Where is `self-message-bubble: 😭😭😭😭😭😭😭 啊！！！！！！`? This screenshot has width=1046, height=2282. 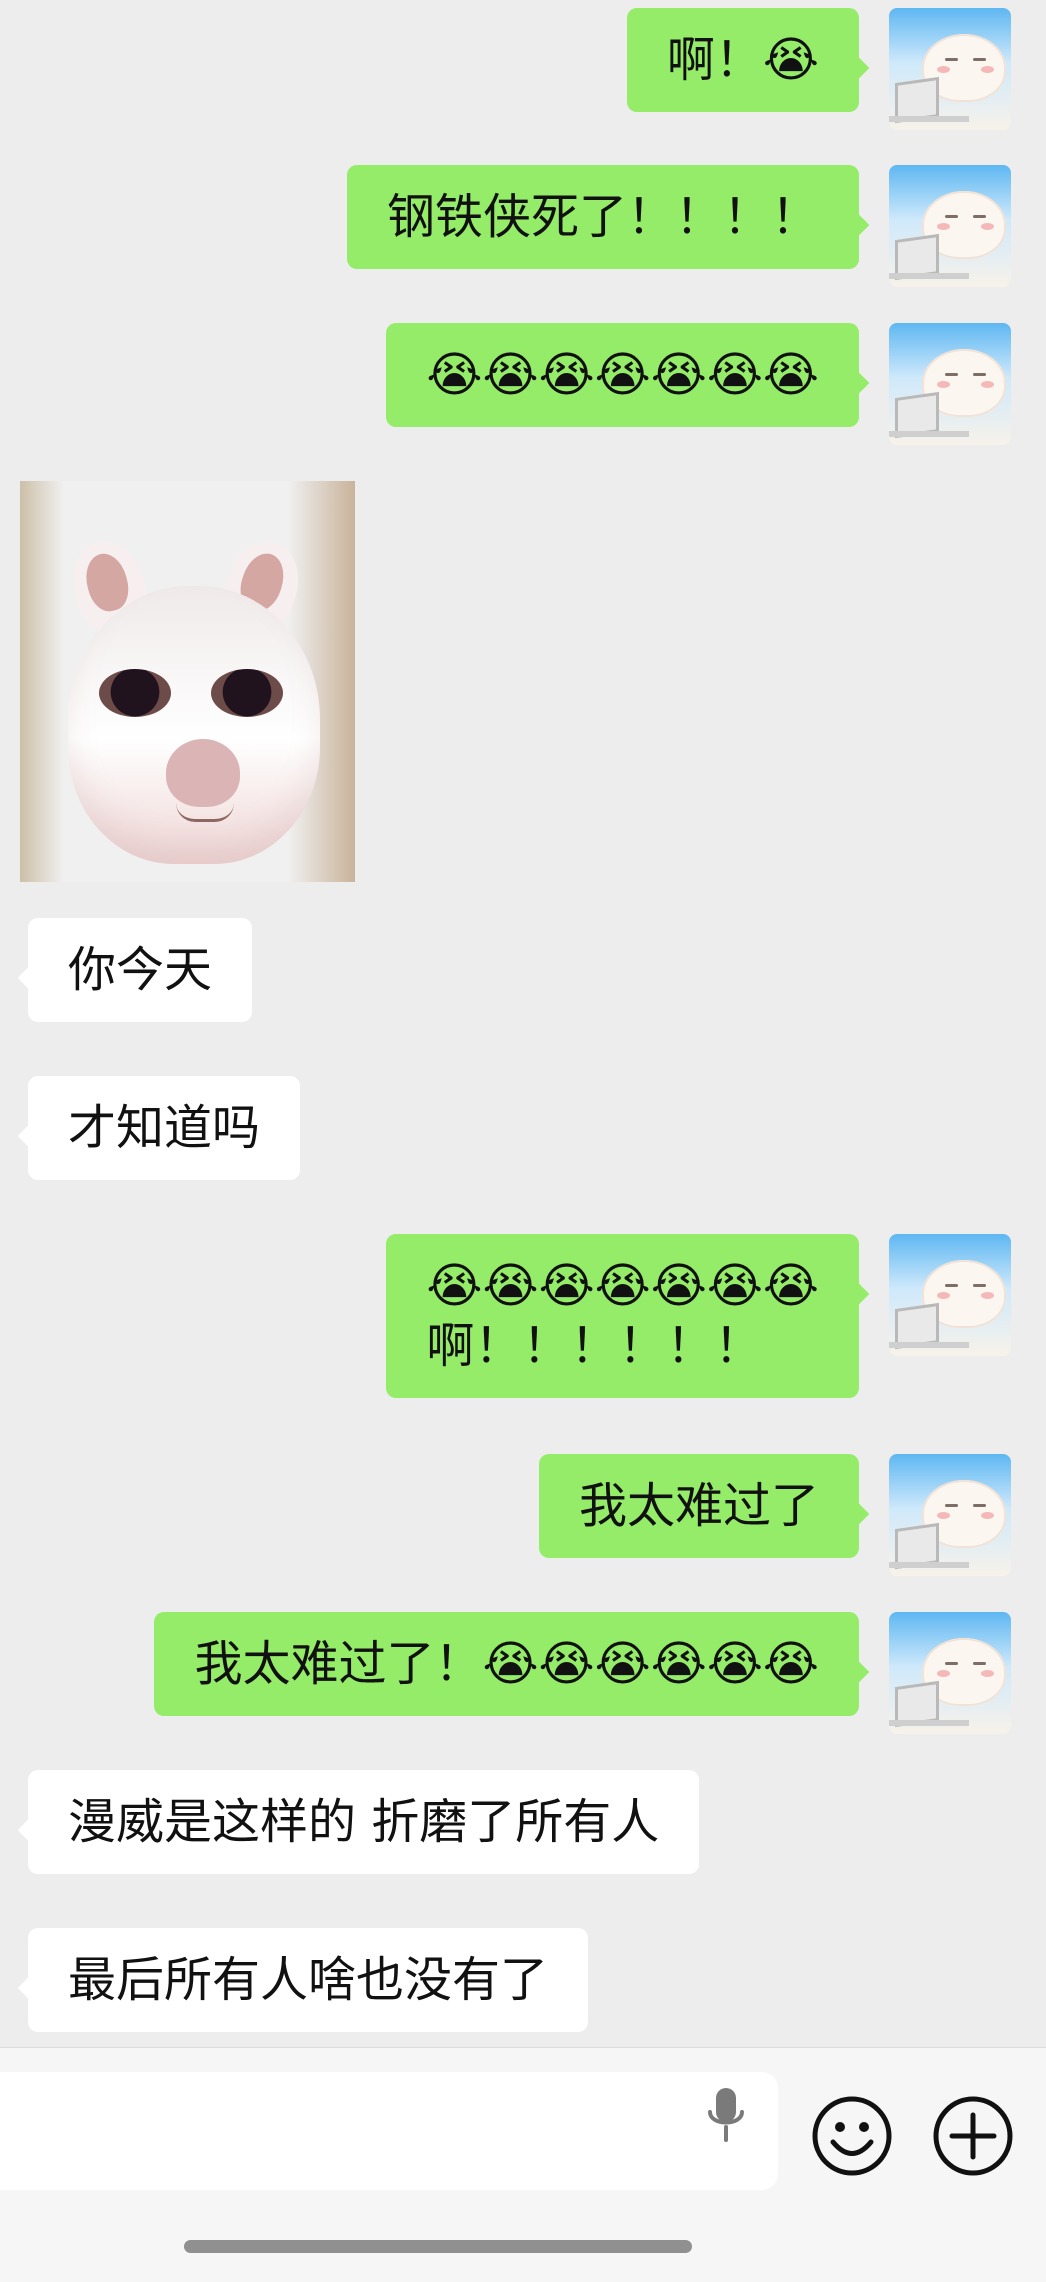
self-message-bubble: 😭😭😭😭😭😭😭 啊！！！！！！ is located at coordinates (637, 1316).